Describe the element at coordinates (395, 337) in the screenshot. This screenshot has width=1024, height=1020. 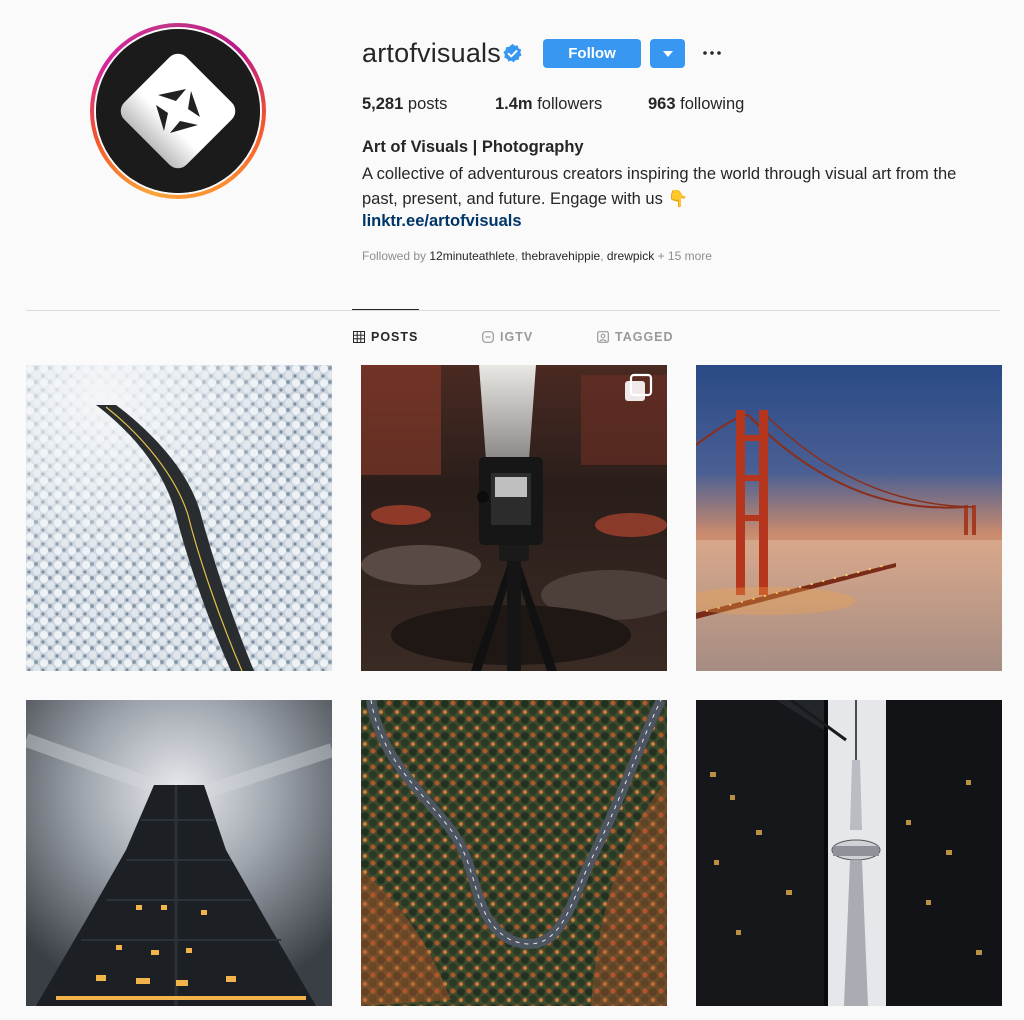
I see `tab-posts-label: POSTS` at that location.